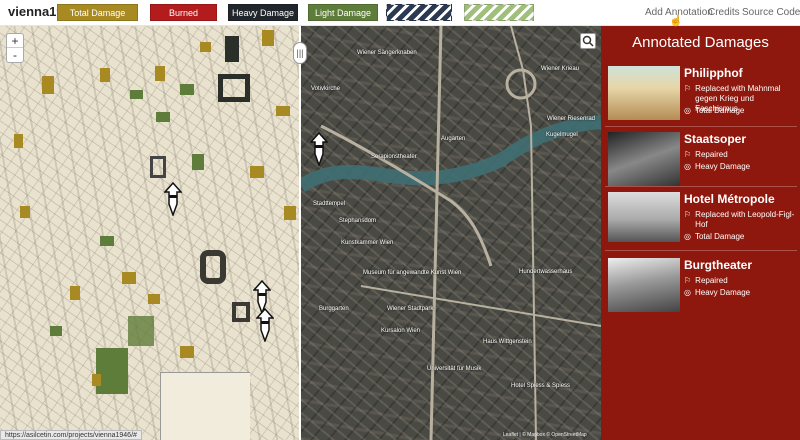  I want to click on map-label: Haus Wittgenstein, so click(507, 342).